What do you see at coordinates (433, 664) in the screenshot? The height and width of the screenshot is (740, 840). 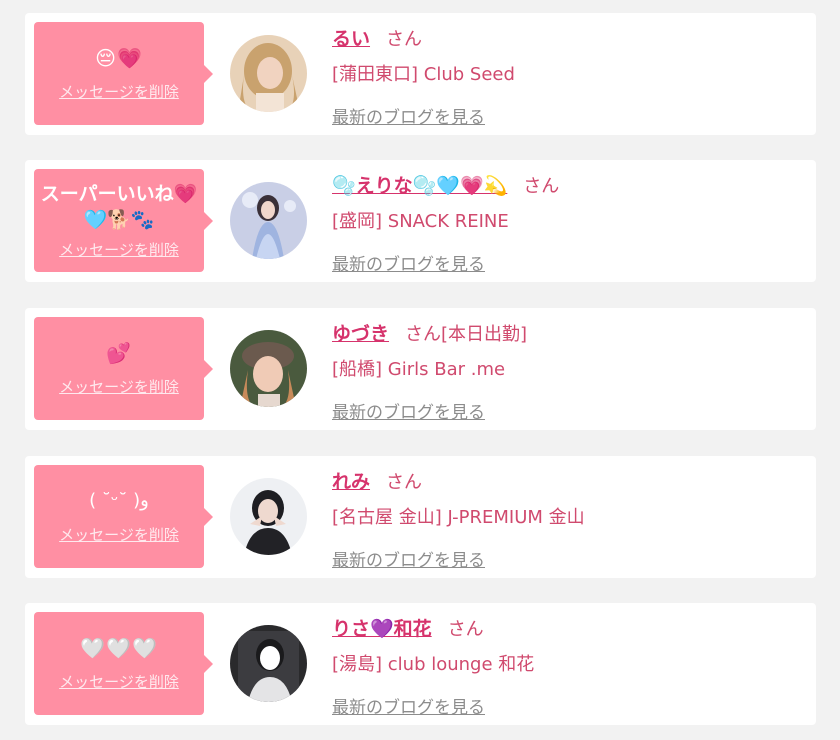 I see `shop-name: [湯島] club lounge 和花` at bounding box center [433, 664].